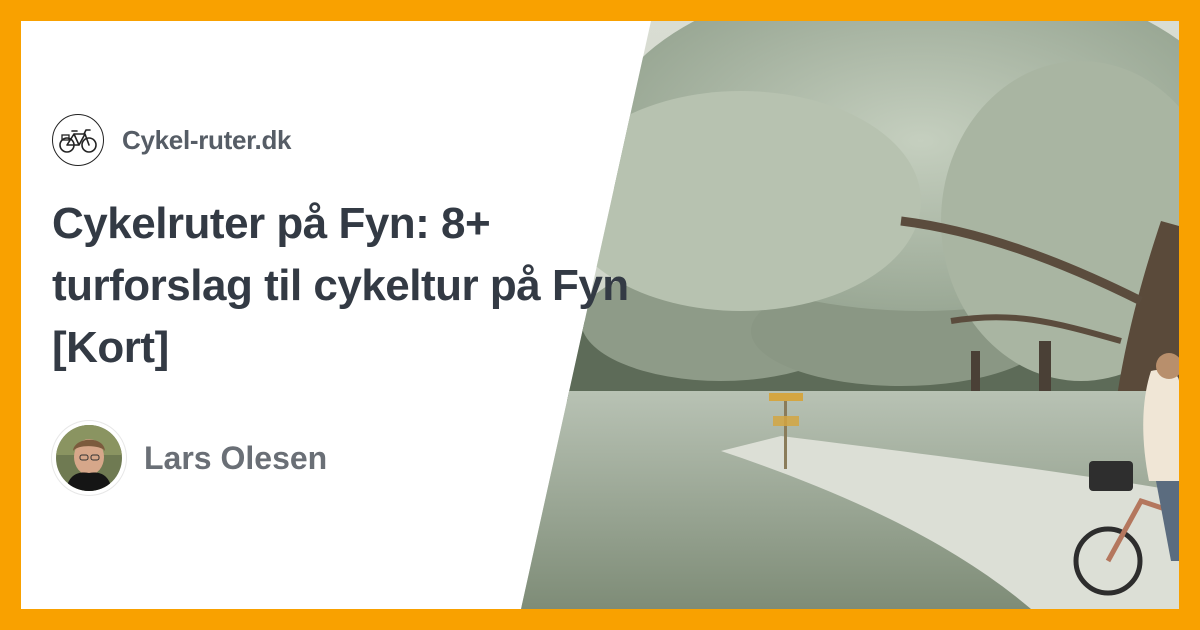 The height and width of the screenshot is (630, 1200). What do you see at coordinates (207, 139) in the screenshot?
I see `site-name: Cykel-ruter.dk` at bounding box center [207, 139].